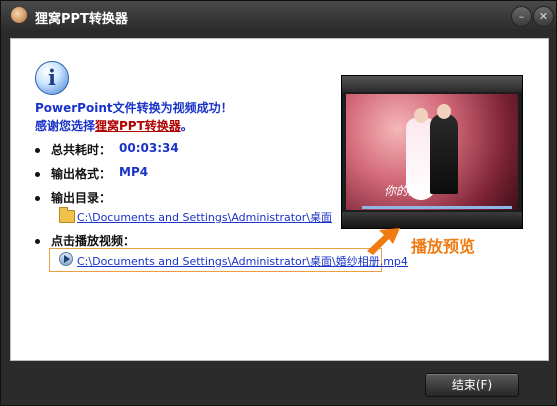 The image size is (557, 406). Describe the element at coordinates (472, 385) in the screenshot. I see `finish-button: 结束(F)` at that location.